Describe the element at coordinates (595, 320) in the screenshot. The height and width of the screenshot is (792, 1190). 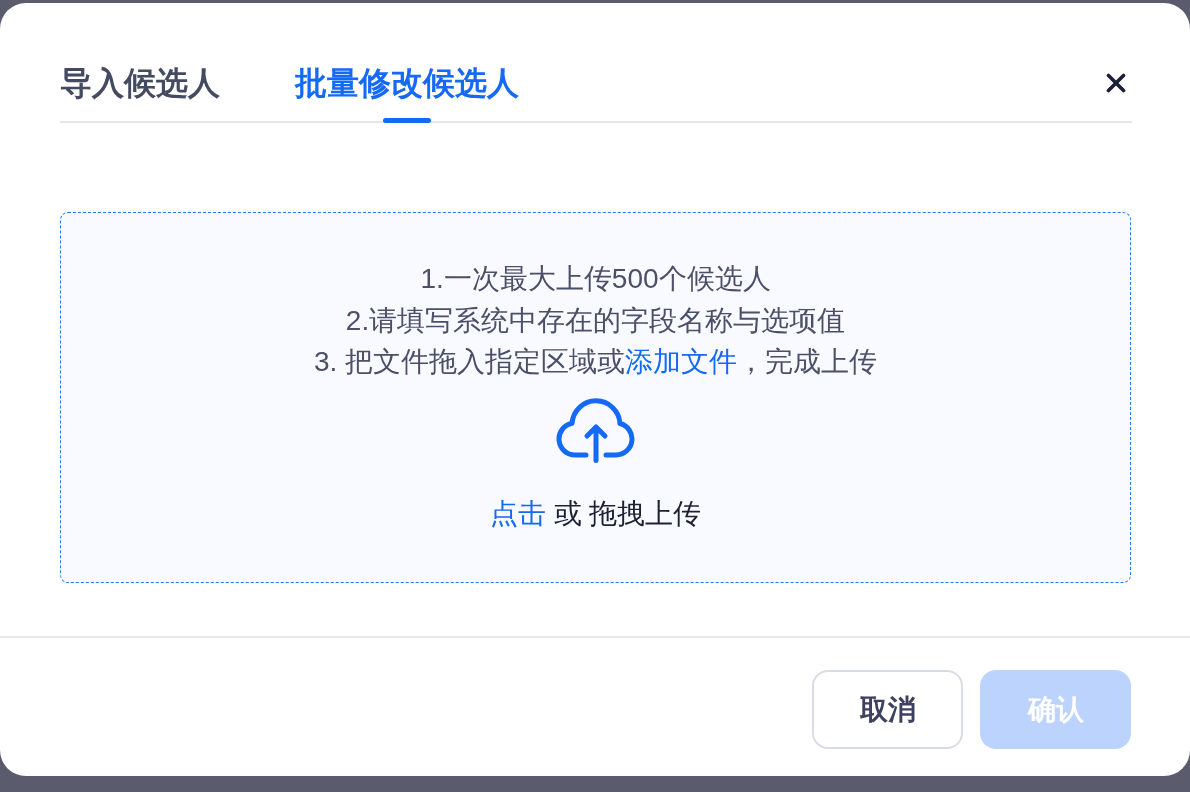
I see `instruction-text: 2.请填写系统中存在的字段名称与选项值` at that location.